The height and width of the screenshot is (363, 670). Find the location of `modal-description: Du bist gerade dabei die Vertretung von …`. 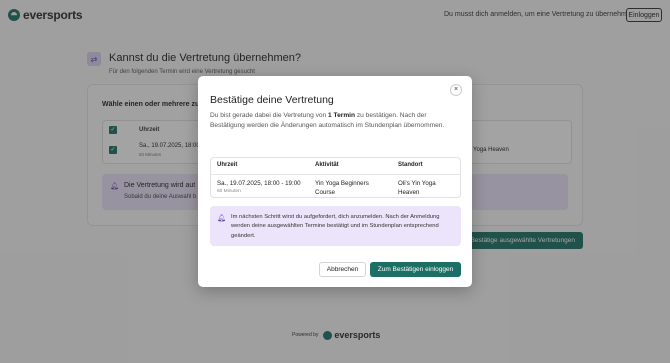

modal-description: Du bist gerade dabei die Vertretung von … is located at coordinates (335, 121).